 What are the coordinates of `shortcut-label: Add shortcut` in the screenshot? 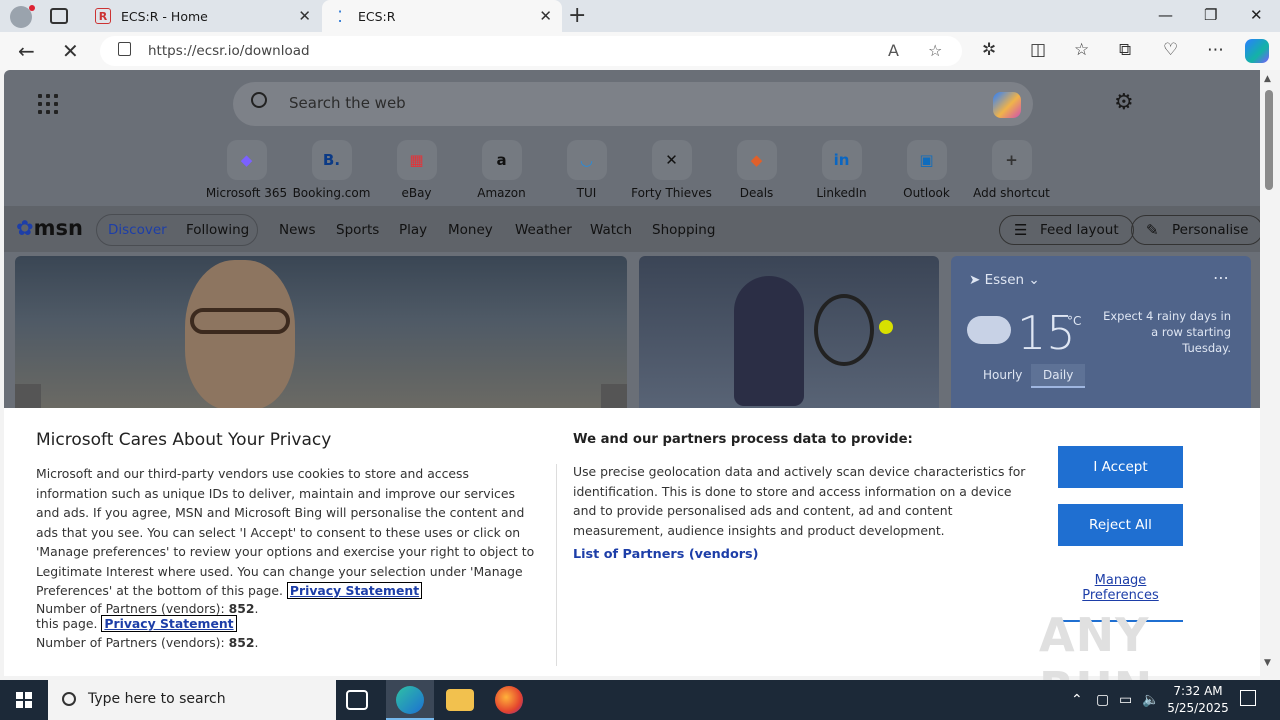 It's located at (1011, 193).